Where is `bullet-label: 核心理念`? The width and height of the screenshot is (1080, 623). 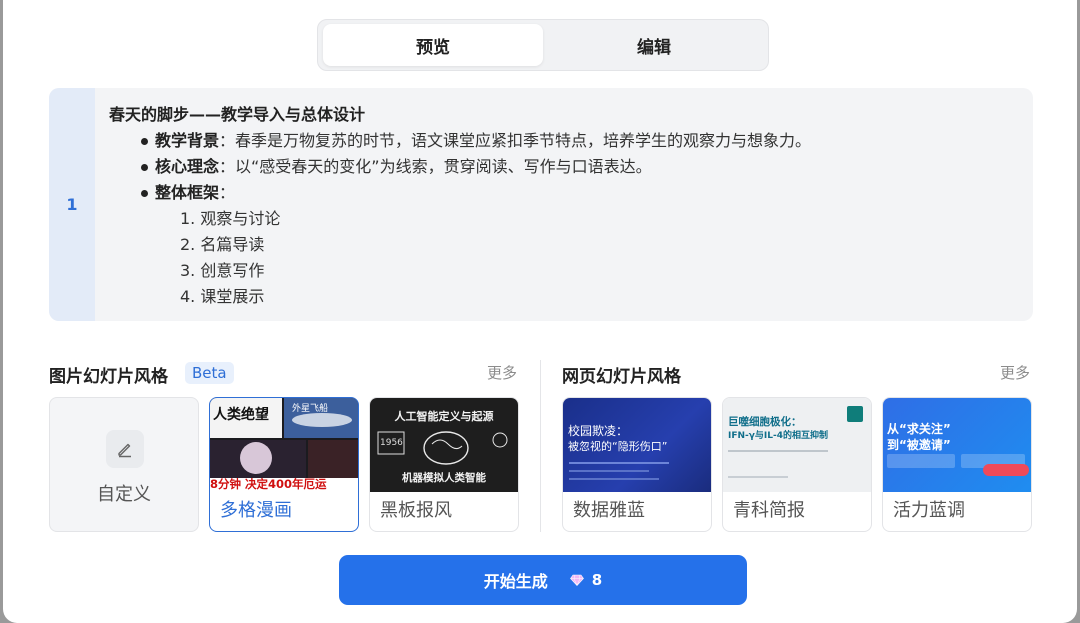 bullet-label: 核心理念 is located at coordinates (187, 166).